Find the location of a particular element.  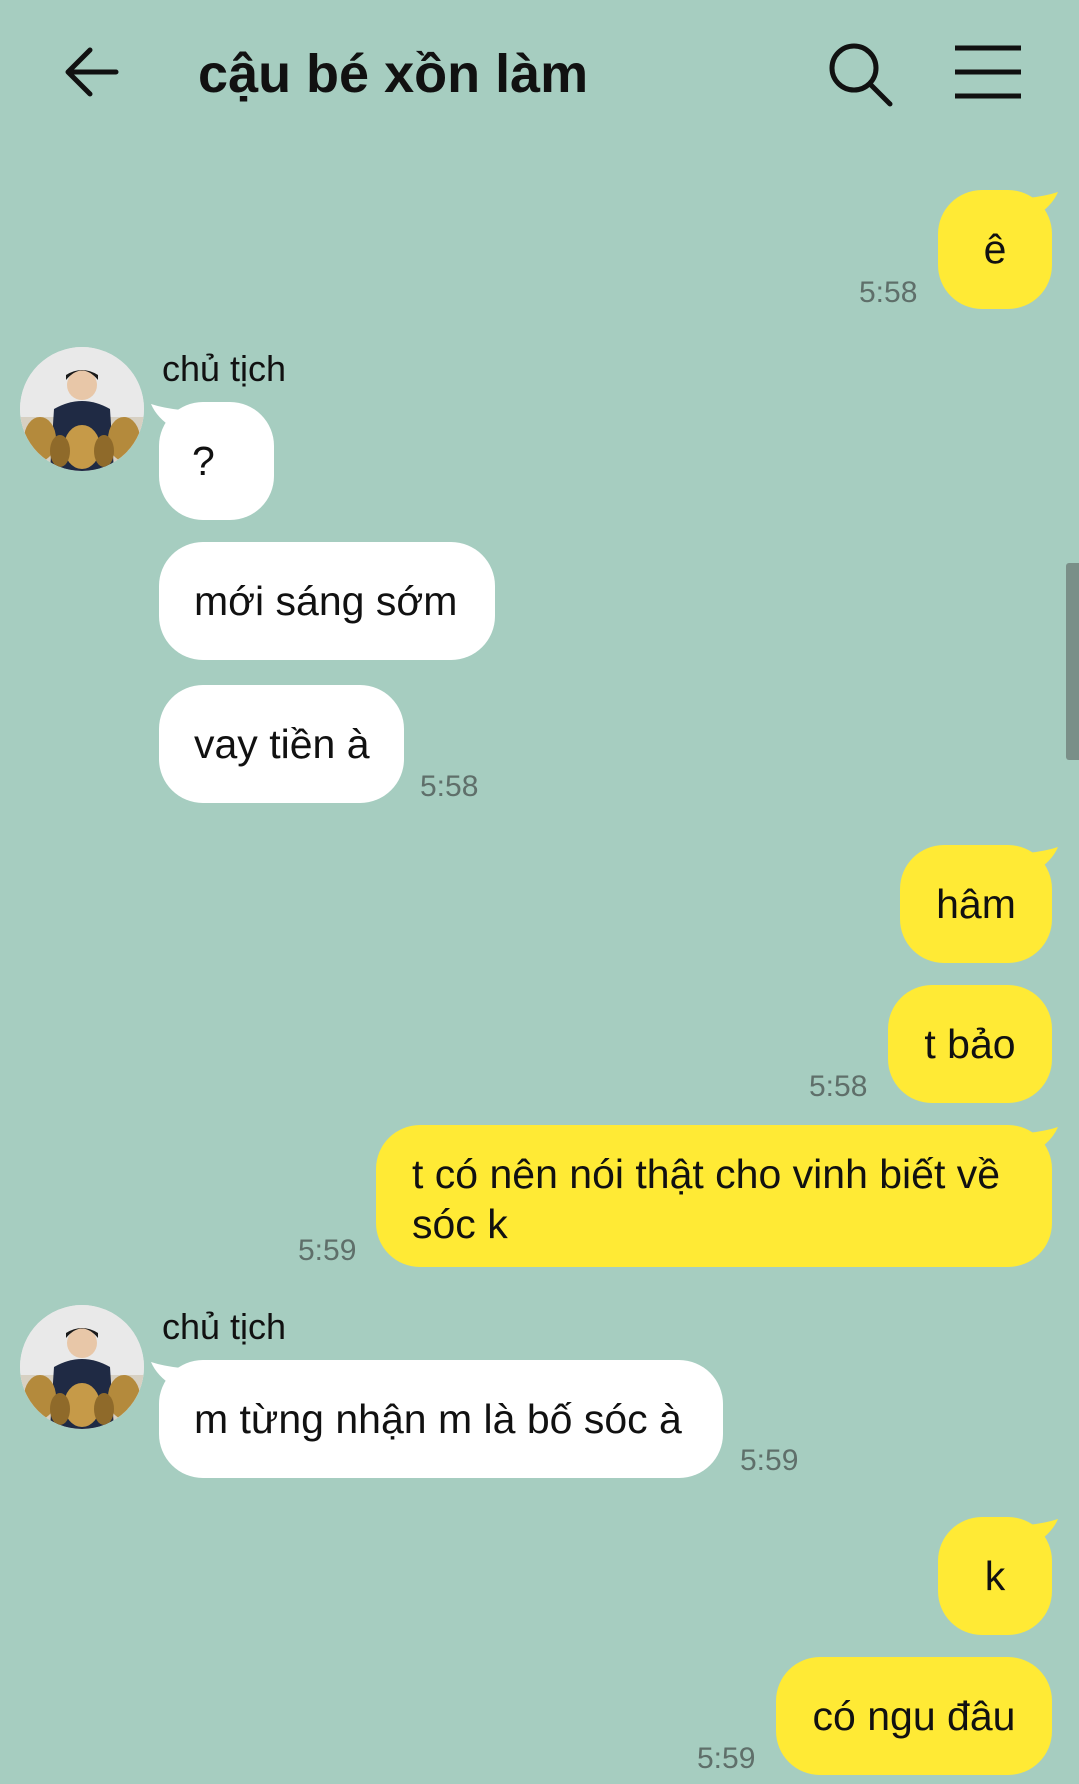

incoming-message: vay tiền à is located at coordinates (281, 744).